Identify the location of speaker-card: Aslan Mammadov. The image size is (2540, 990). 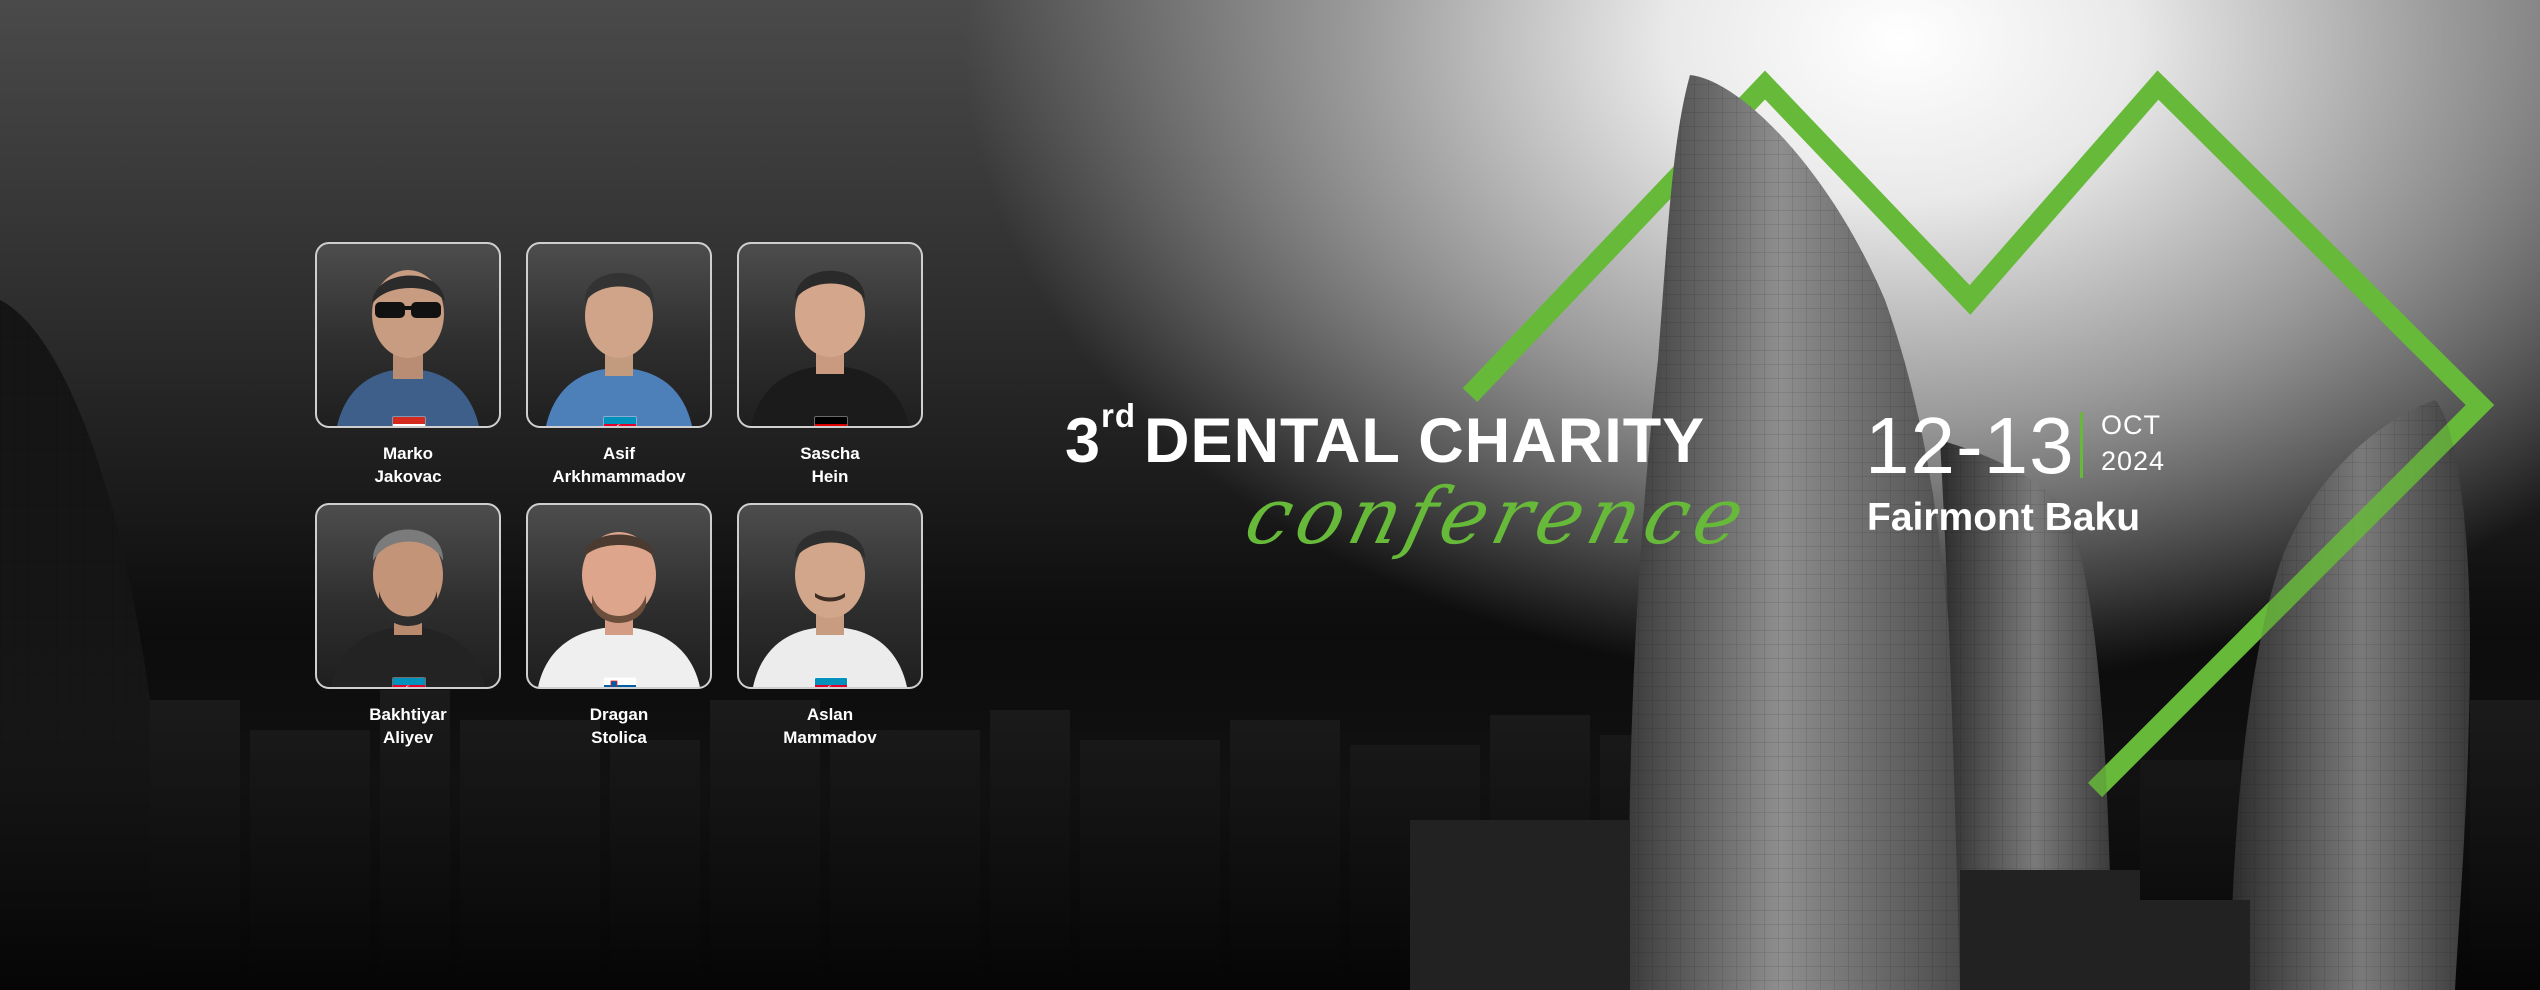
(830, 626).